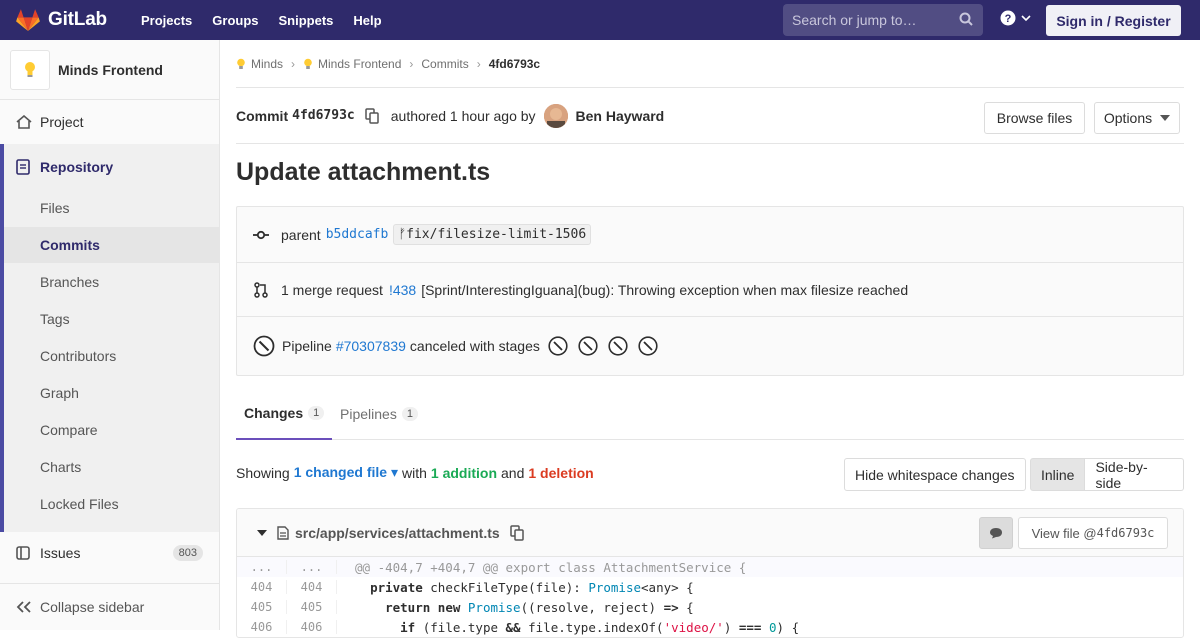 This screenshot has height=638, width=1200. Describe the element at coordinates (235, 20) in the screenshot. I see `nav-groups: Groups` at that location.